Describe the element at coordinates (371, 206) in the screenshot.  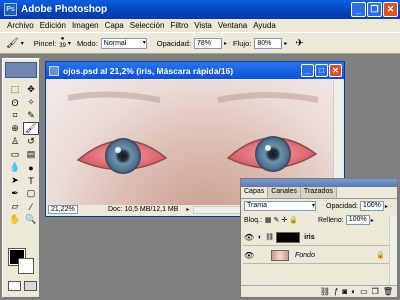
I see `layer-opacity-input: 100%` at that location.